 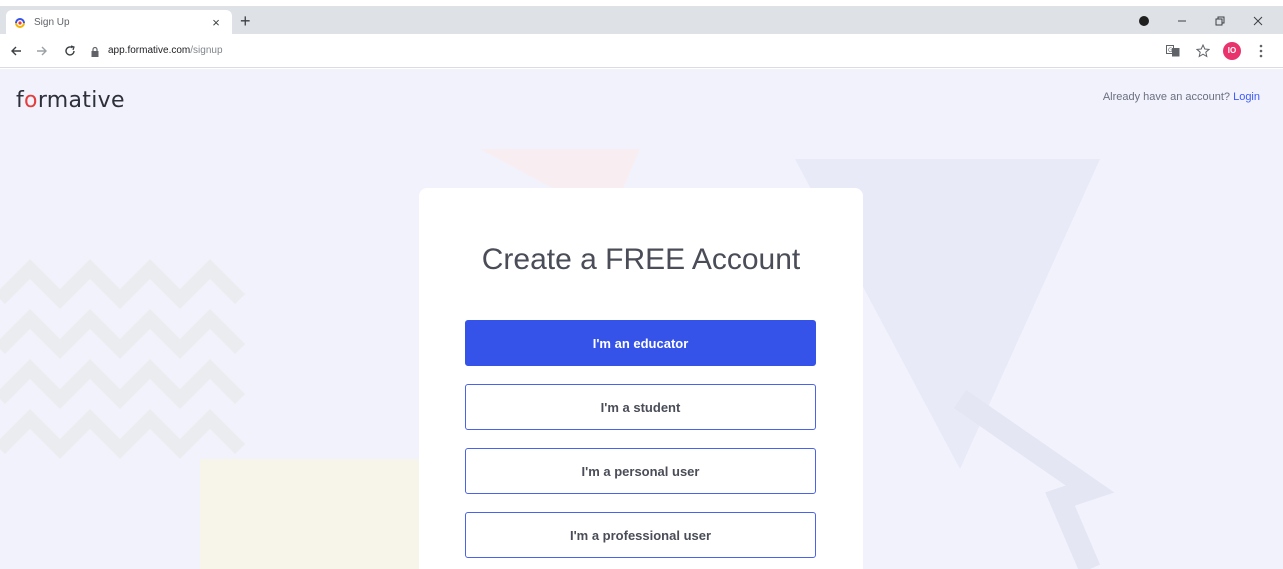 What do you see at coordinates (640, 343) in the screenshot?
I see `educator-button: I'm an educator` at bounding box center [640, 343].